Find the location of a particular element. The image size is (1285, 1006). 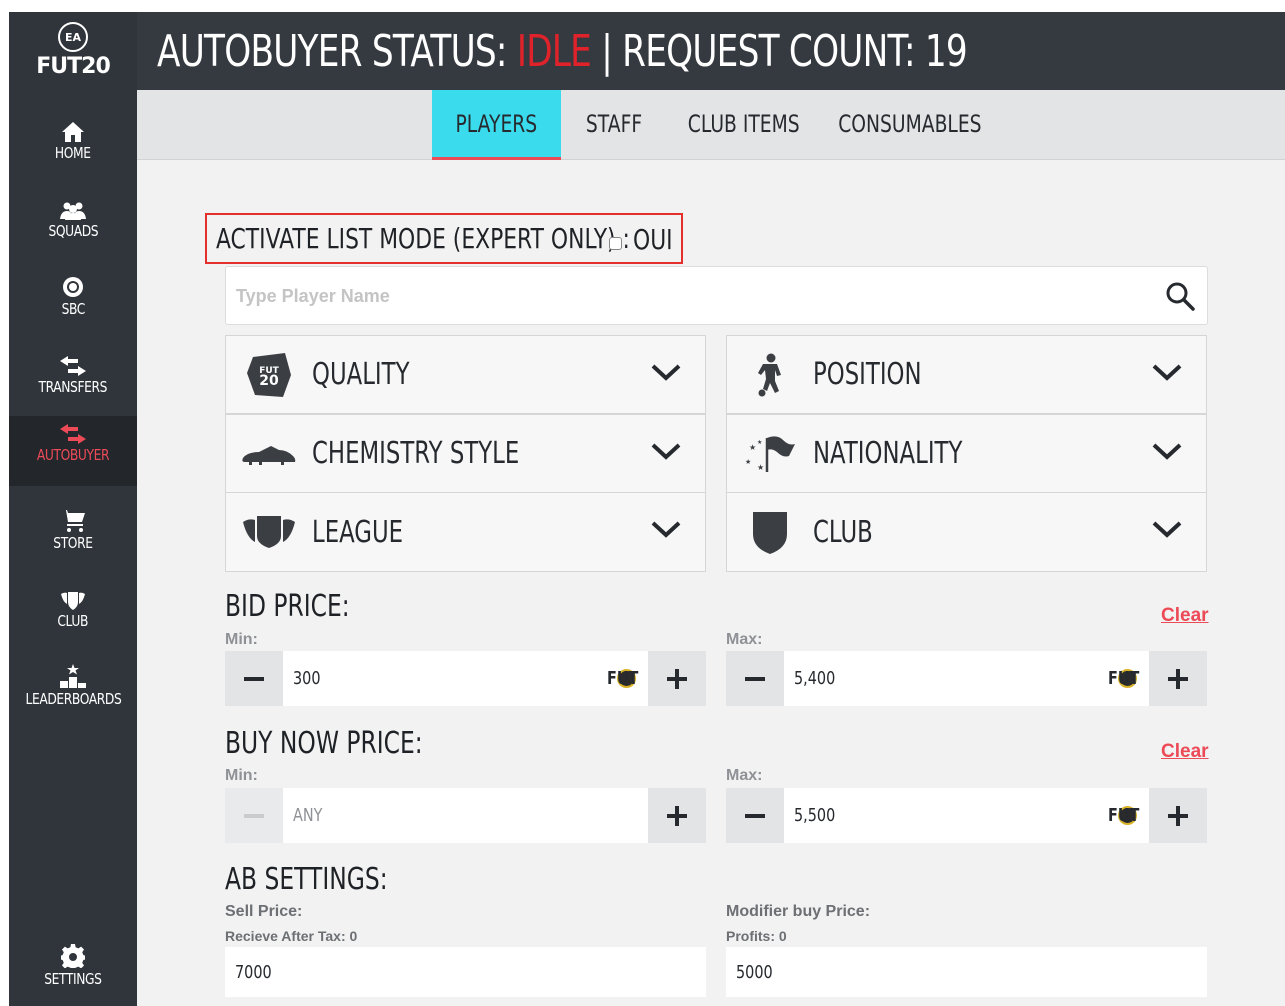

sidebar-item-sbc: SBC is located at coordinates (73, 305).